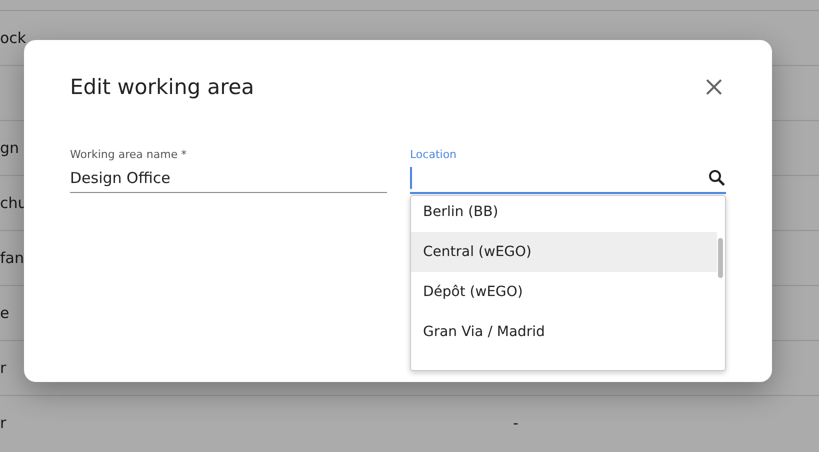 This screenshot has height=452, width=819. I want to click on table-cell: gn, so click(10, 148).